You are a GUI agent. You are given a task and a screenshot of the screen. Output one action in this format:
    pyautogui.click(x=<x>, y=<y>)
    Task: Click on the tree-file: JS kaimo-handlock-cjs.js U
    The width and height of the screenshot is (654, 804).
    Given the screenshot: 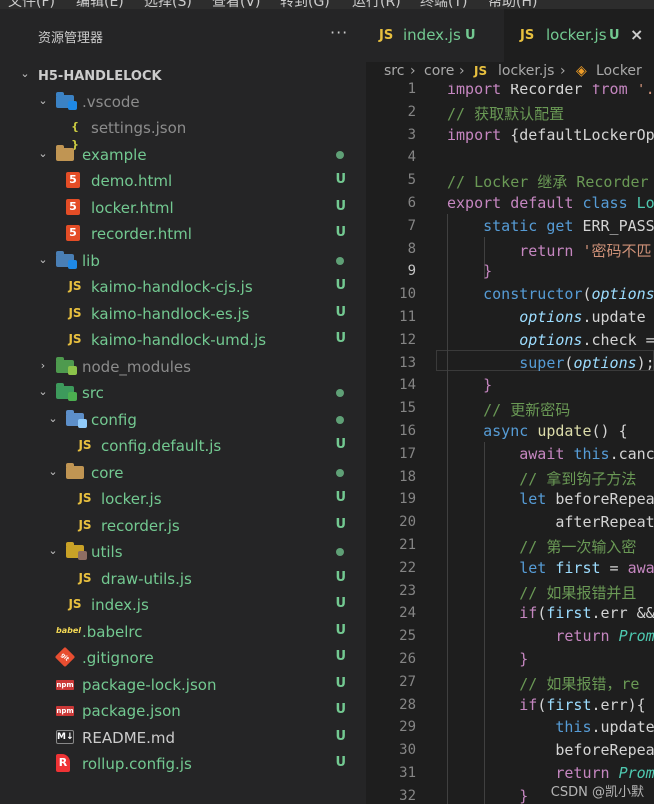 What is the action you would take?
    pyautogui.click(x=183, y=287)
    